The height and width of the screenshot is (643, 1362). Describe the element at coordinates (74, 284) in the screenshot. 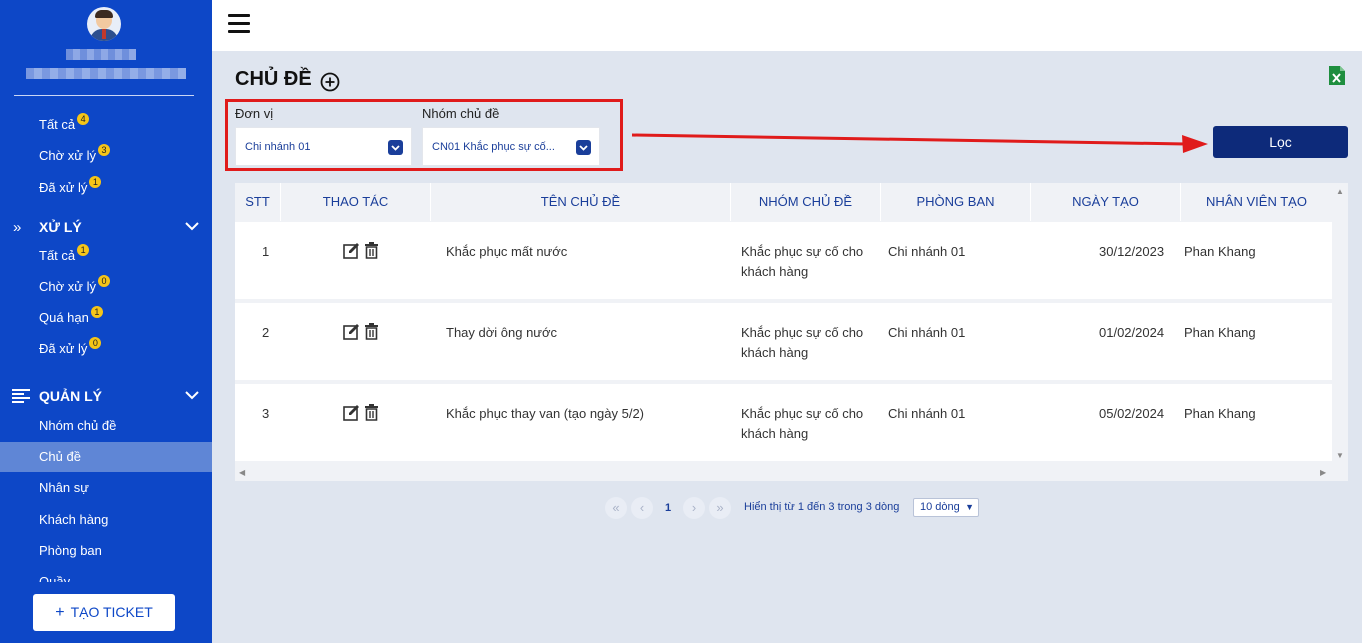

I see `sidebar-item-process-pending: Chờ xử lý 0` at that location.